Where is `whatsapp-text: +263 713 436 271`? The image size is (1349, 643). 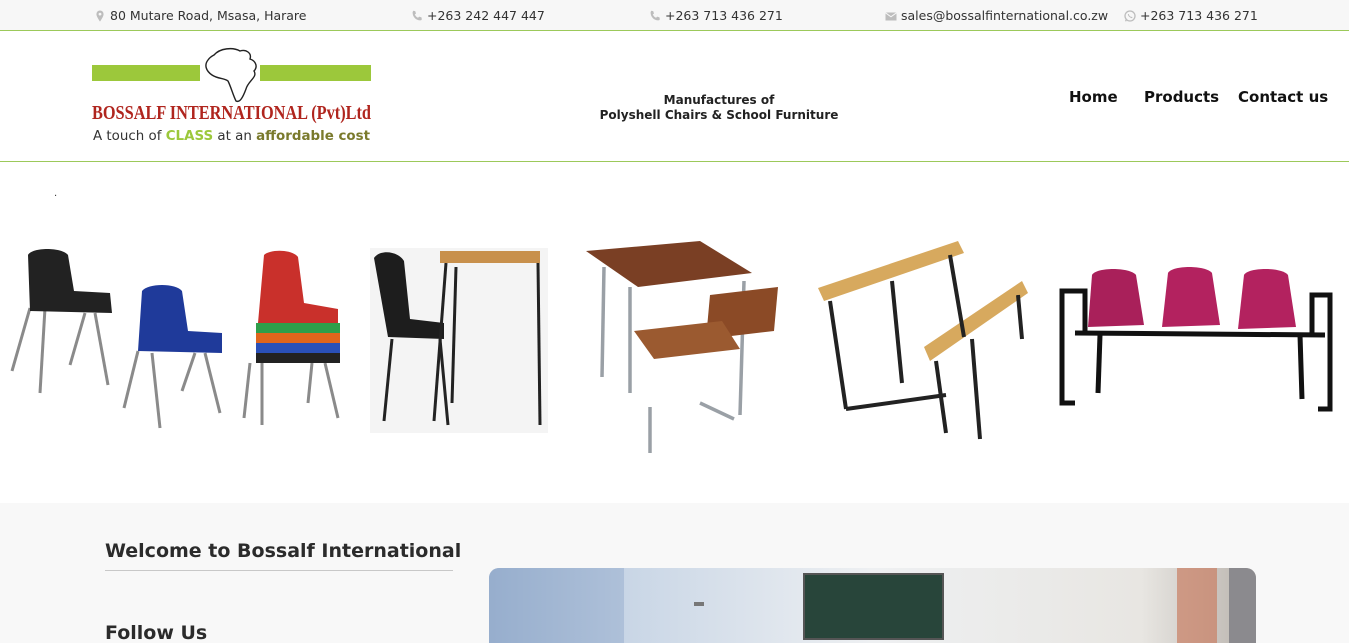
whatsapp-text: +263 713 436 271 is located at coordinates (1199, 15).